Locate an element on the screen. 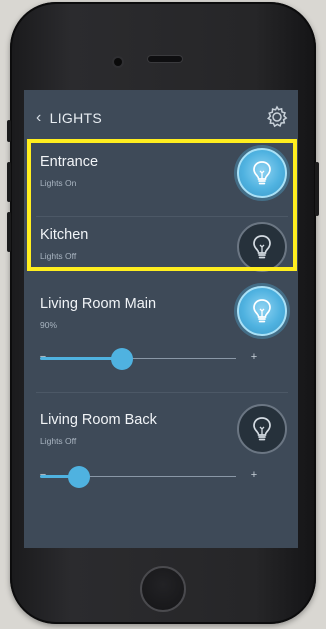 Image resolution: width=326 pixels, height=629 pixels. volume-down-button is located at coordinates (9, 232).